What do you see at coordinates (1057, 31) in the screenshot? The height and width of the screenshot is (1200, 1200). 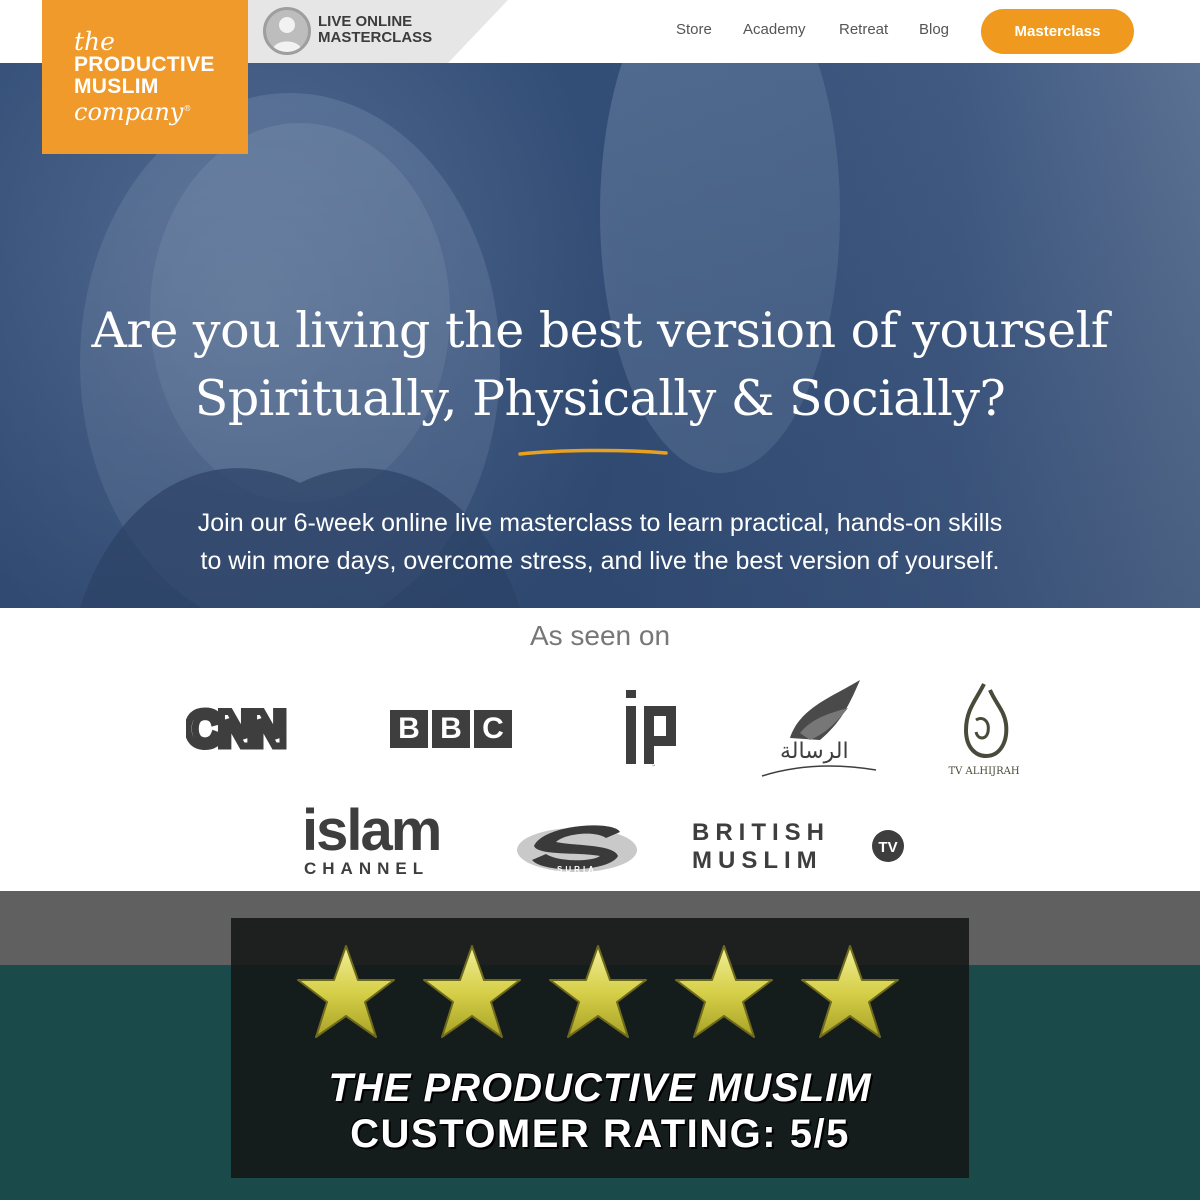 I see `masterclass-button: Masterclass` at bounding box center [1057, 31].